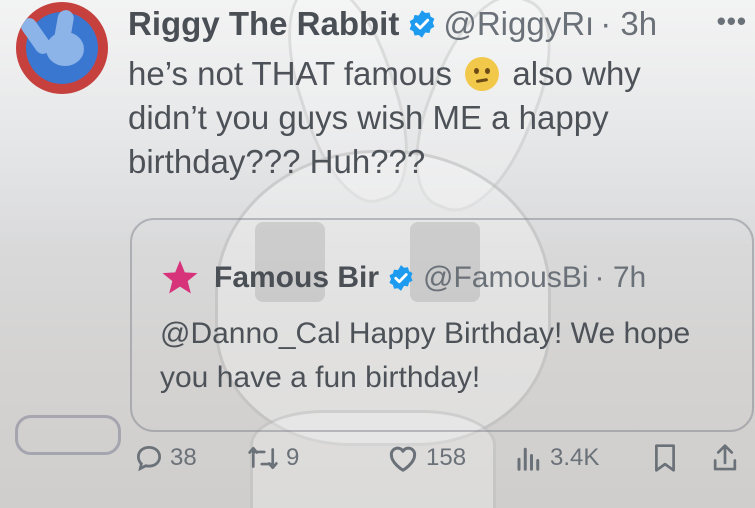 The height and width of the screenshot is (508, 755). I want to click on sad-emoji-icon, so click(482, 74).